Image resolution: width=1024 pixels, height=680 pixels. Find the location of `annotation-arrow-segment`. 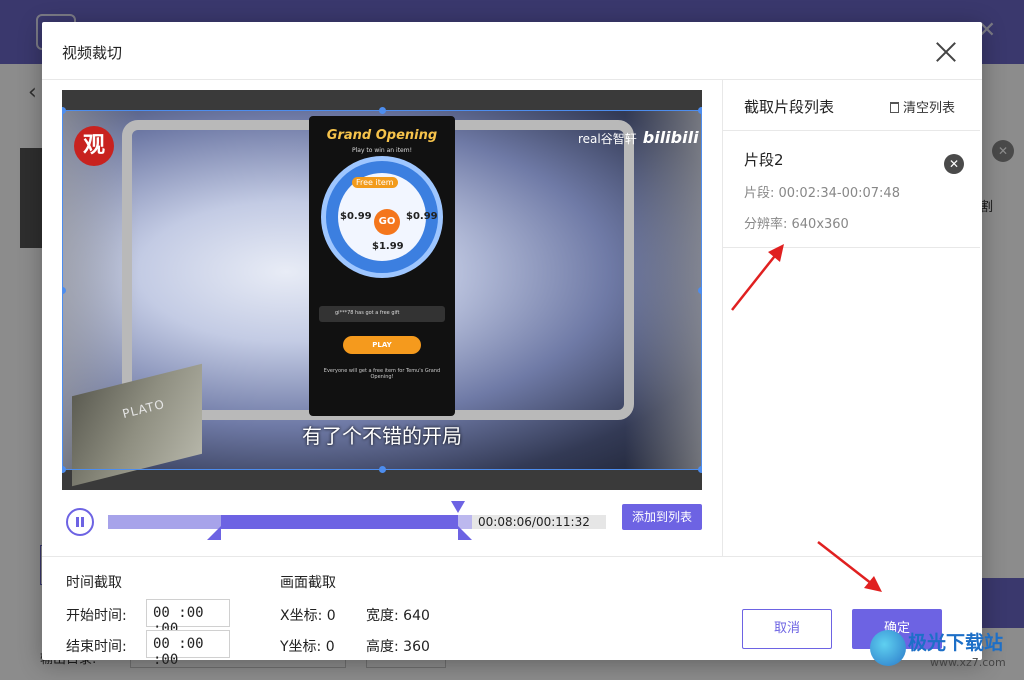

annotation-arrow-segment is located at coordinates (757, 277).